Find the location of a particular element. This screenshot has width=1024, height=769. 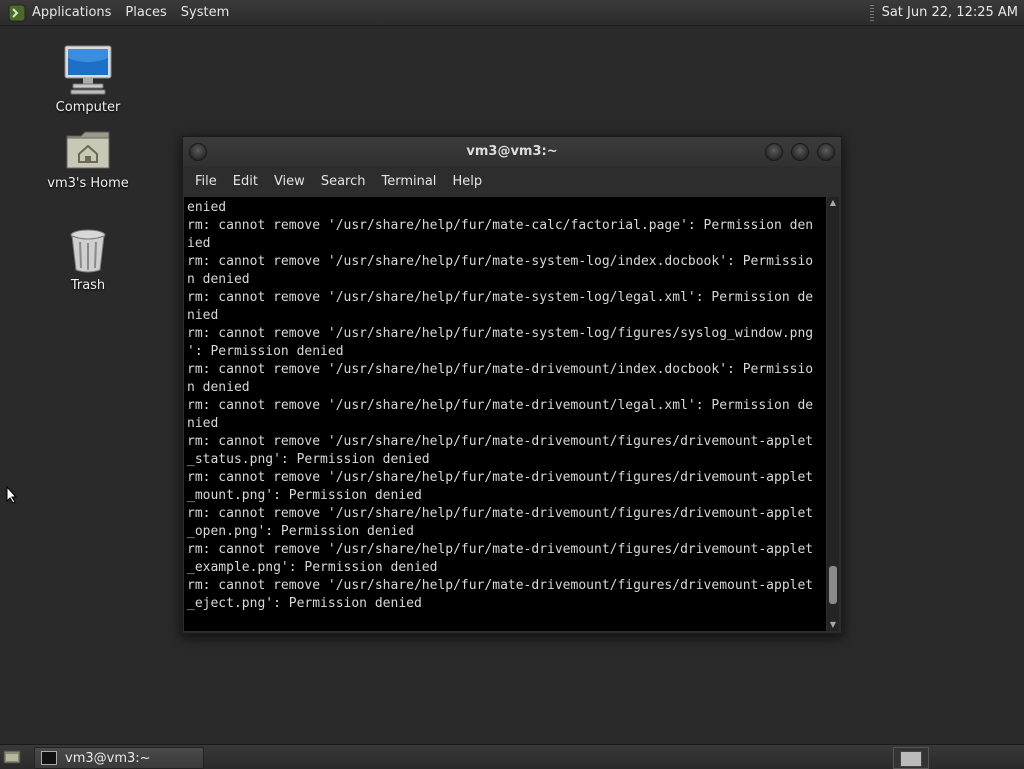

terminal-icon is located at coordinates (49, 758).